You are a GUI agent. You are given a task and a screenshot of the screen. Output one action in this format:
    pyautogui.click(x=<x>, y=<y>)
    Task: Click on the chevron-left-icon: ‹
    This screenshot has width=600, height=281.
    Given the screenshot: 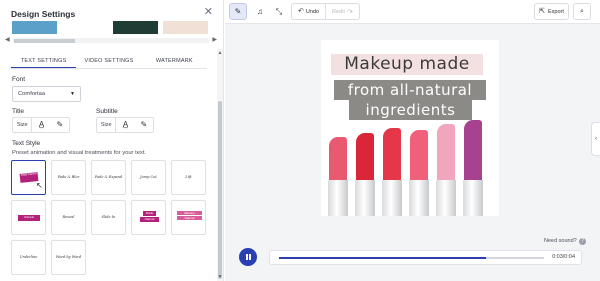 What is the action you would take?
    pyautogui.click(x=596, y=139)
    